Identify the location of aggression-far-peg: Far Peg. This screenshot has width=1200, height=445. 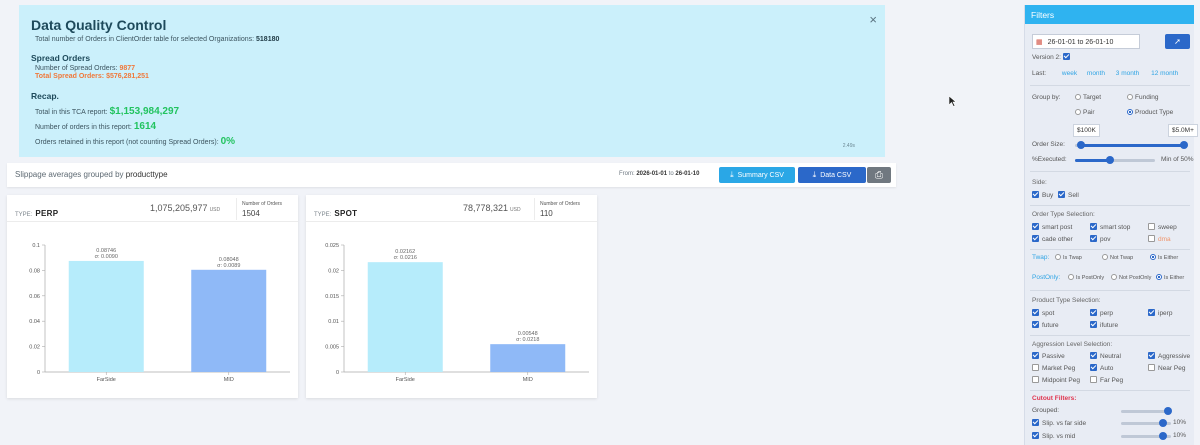
(1106, 380).